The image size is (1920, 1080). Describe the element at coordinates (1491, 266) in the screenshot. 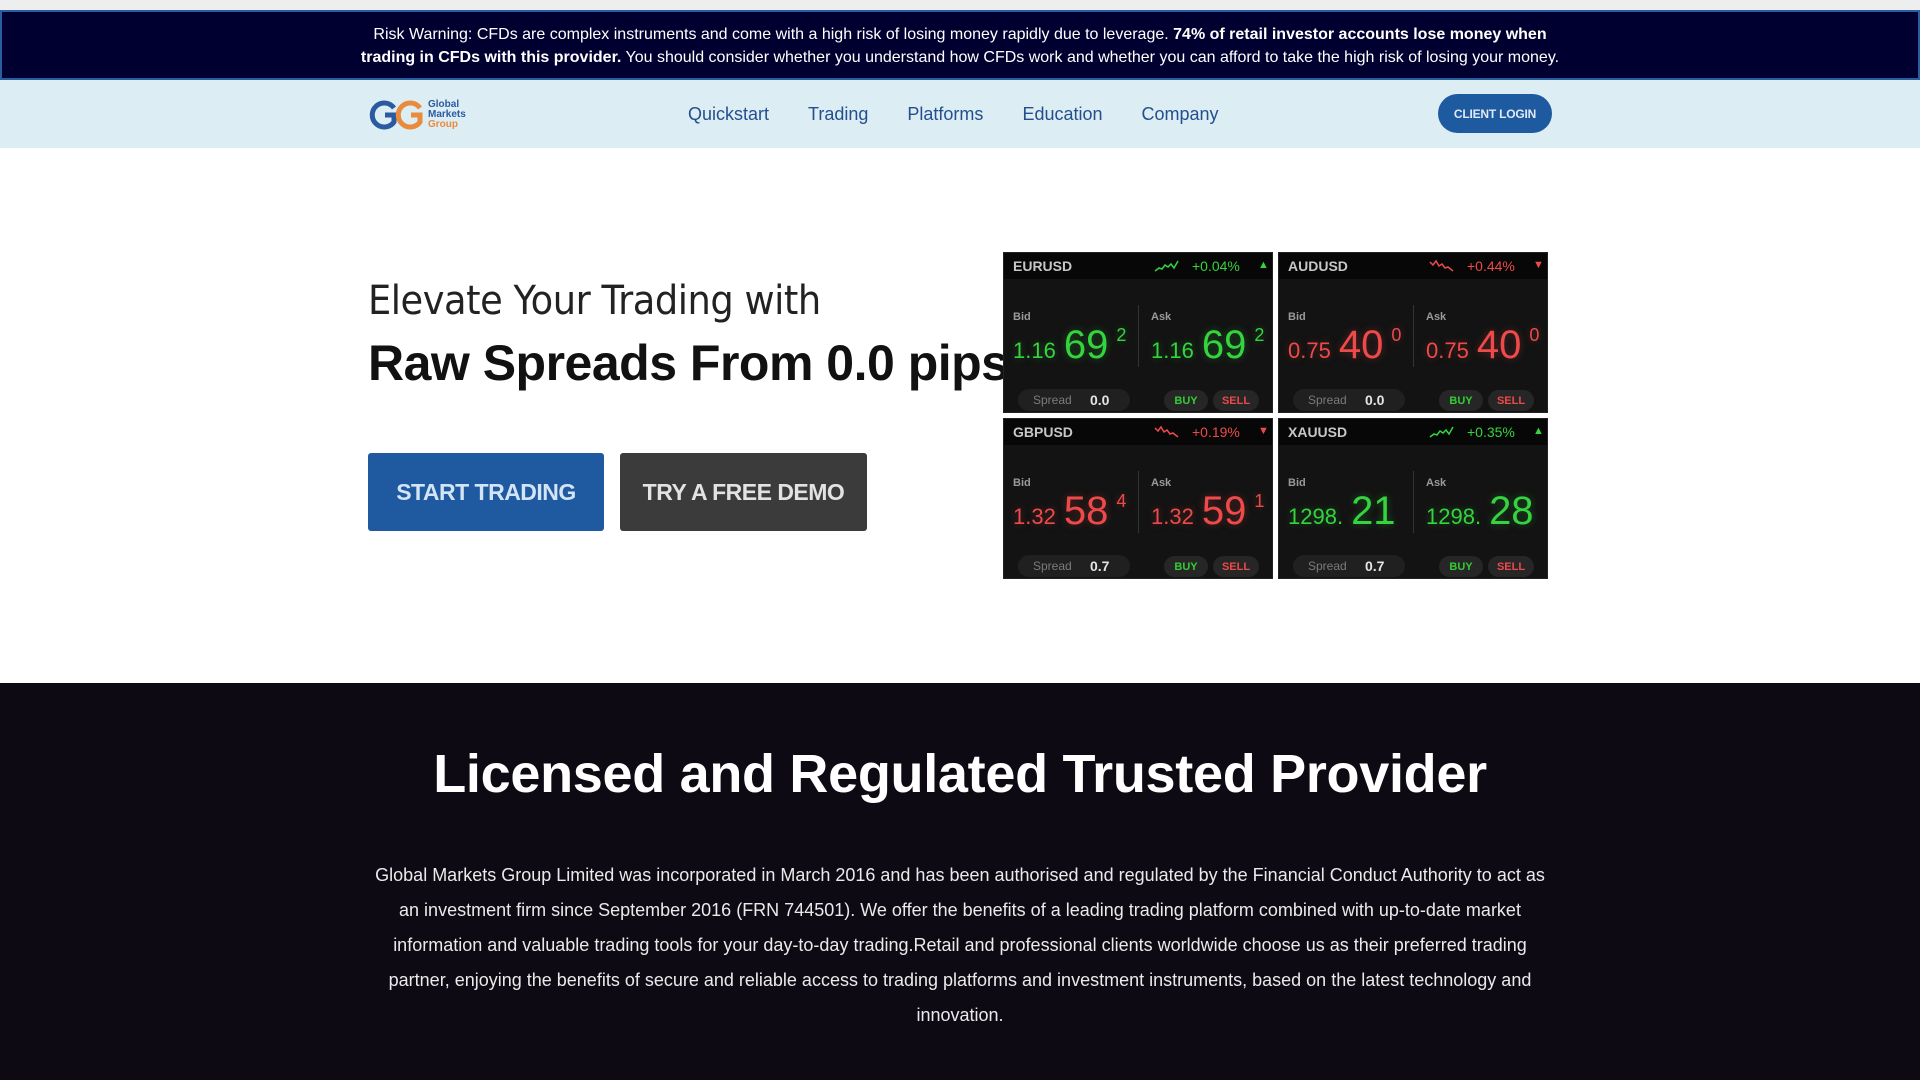

I see `change-percent: +0.44%` at that location.